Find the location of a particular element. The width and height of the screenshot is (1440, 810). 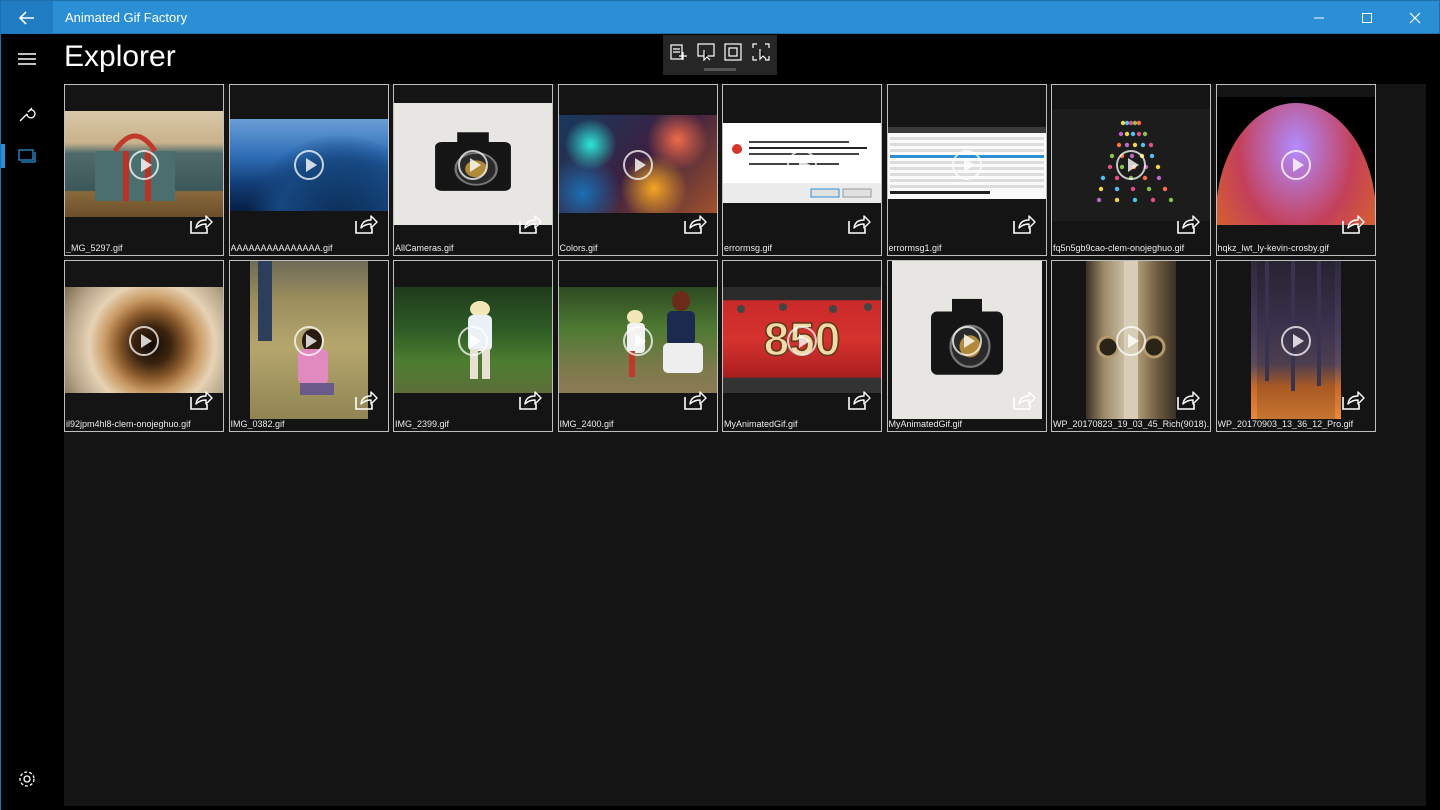

gif-filename: AllCameras.gif is located at coordinates (424, 248).